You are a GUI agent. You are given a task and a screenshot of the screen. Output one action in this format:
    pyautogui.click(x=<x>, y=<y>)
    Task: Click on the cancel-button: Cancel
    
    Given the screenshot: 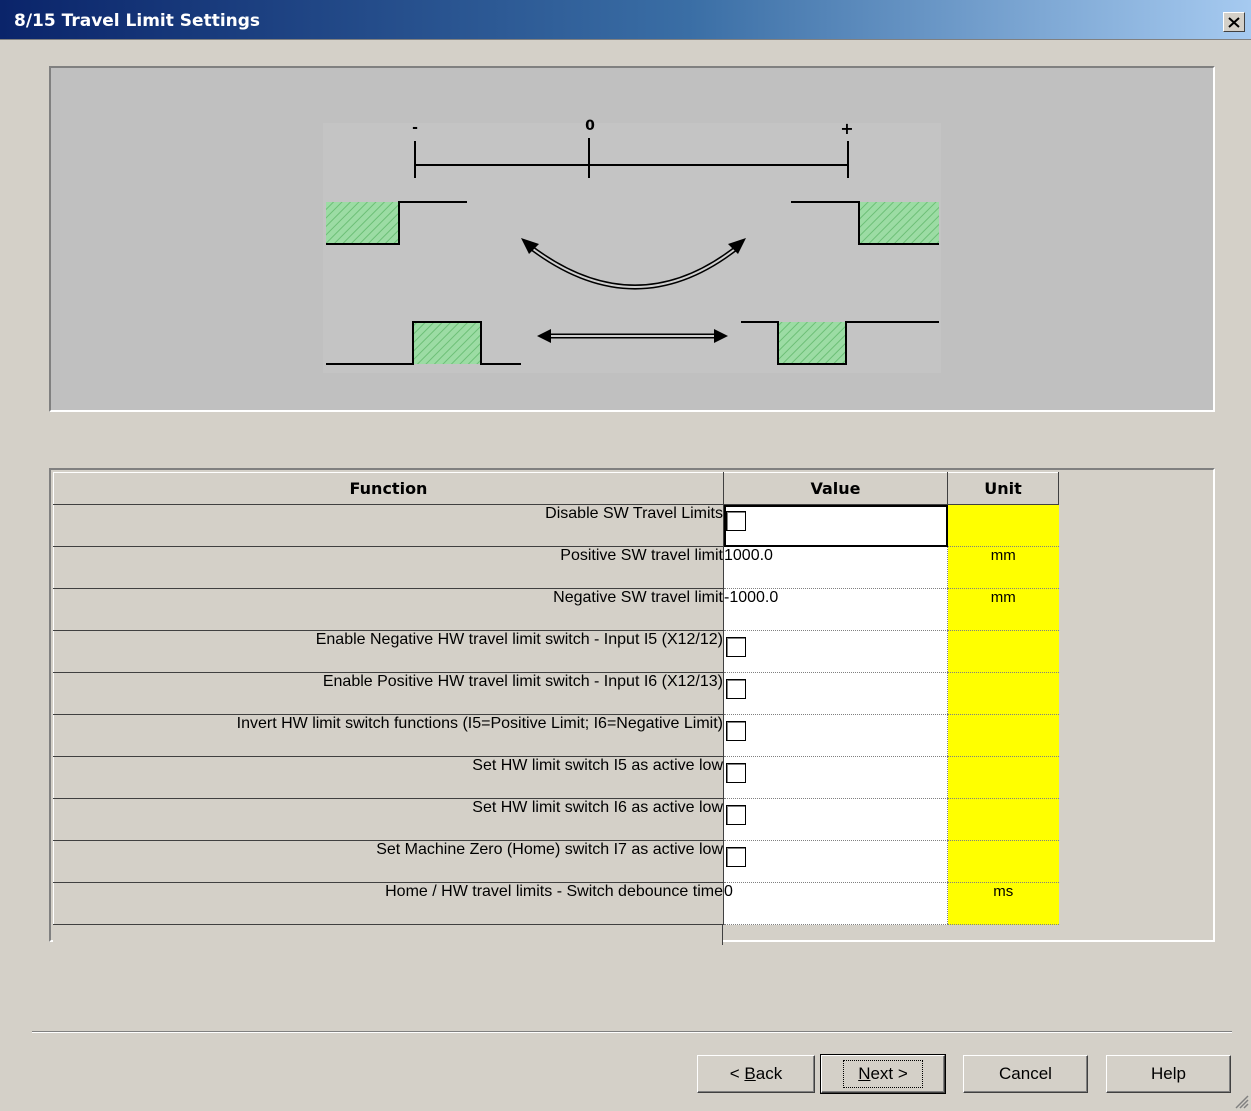 What is the action you would take?
    pyautogui.click(x=1025, y=1074)
    